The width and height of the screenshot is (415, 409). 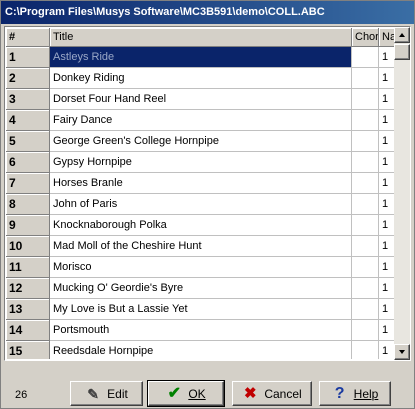 What do you see at coordinates (28, 37) in the screenshot?
I see `column-header-number: #` at bounding box center [28, 37].